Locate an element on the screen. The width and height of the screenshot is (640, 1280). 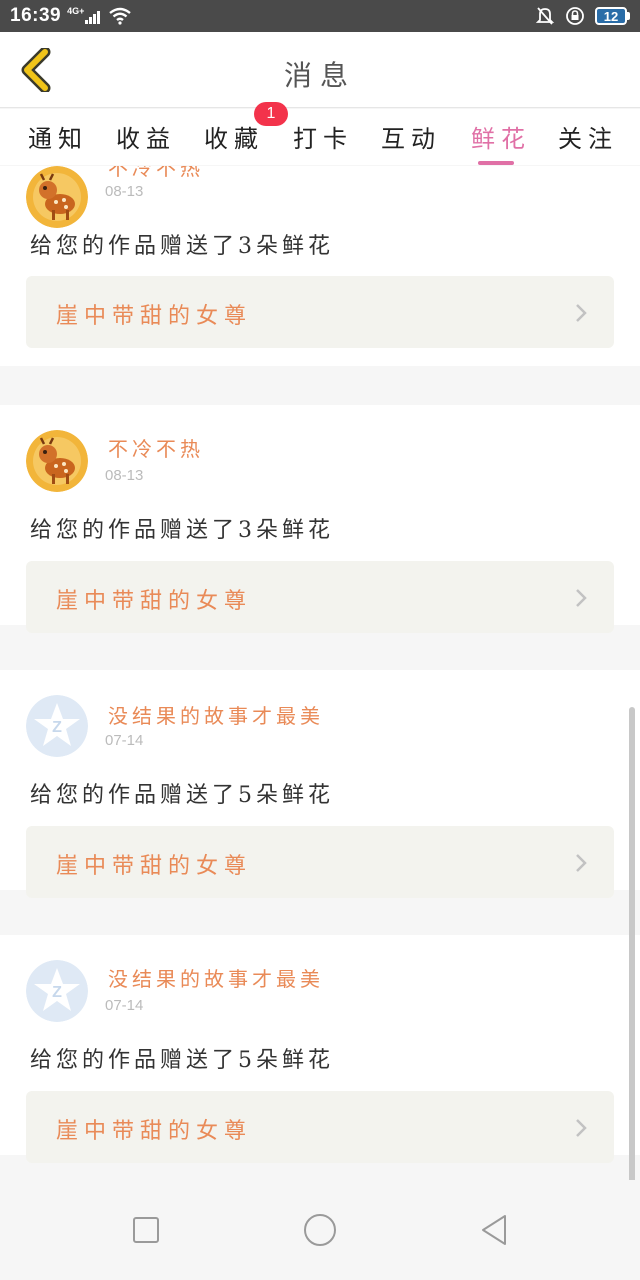
favorites-badge: 1 is located at coordinates (271, 114).